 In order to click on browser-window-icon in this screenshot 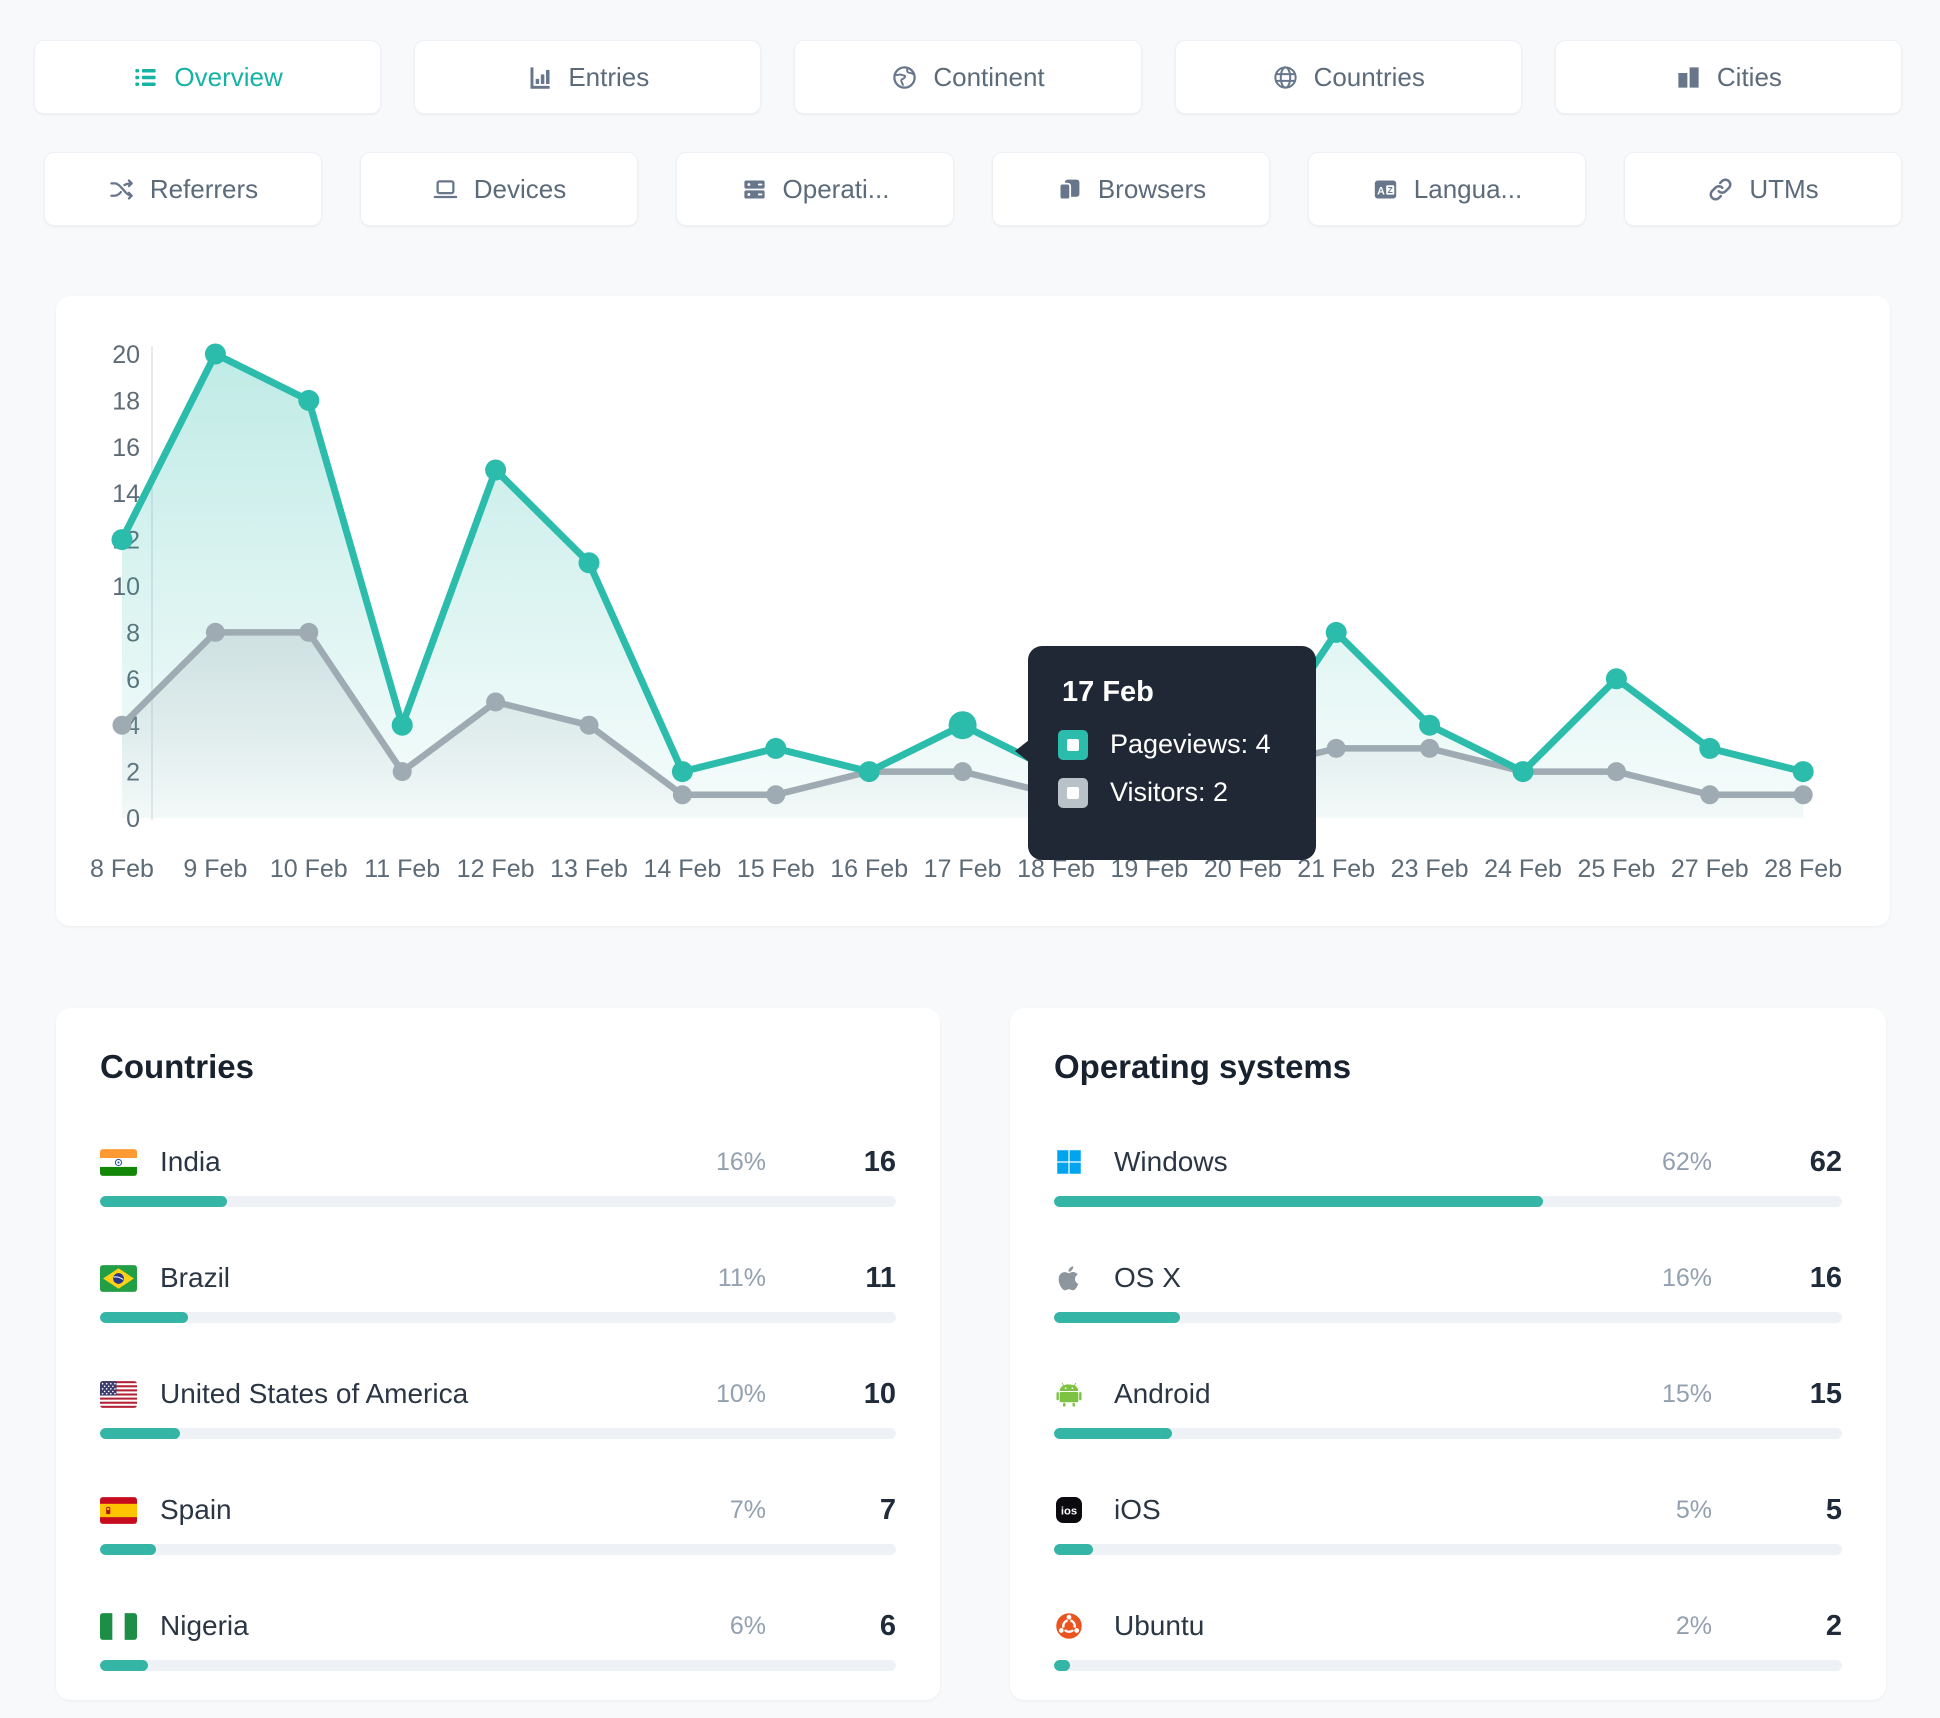, I will do `click(1069, 189)`.